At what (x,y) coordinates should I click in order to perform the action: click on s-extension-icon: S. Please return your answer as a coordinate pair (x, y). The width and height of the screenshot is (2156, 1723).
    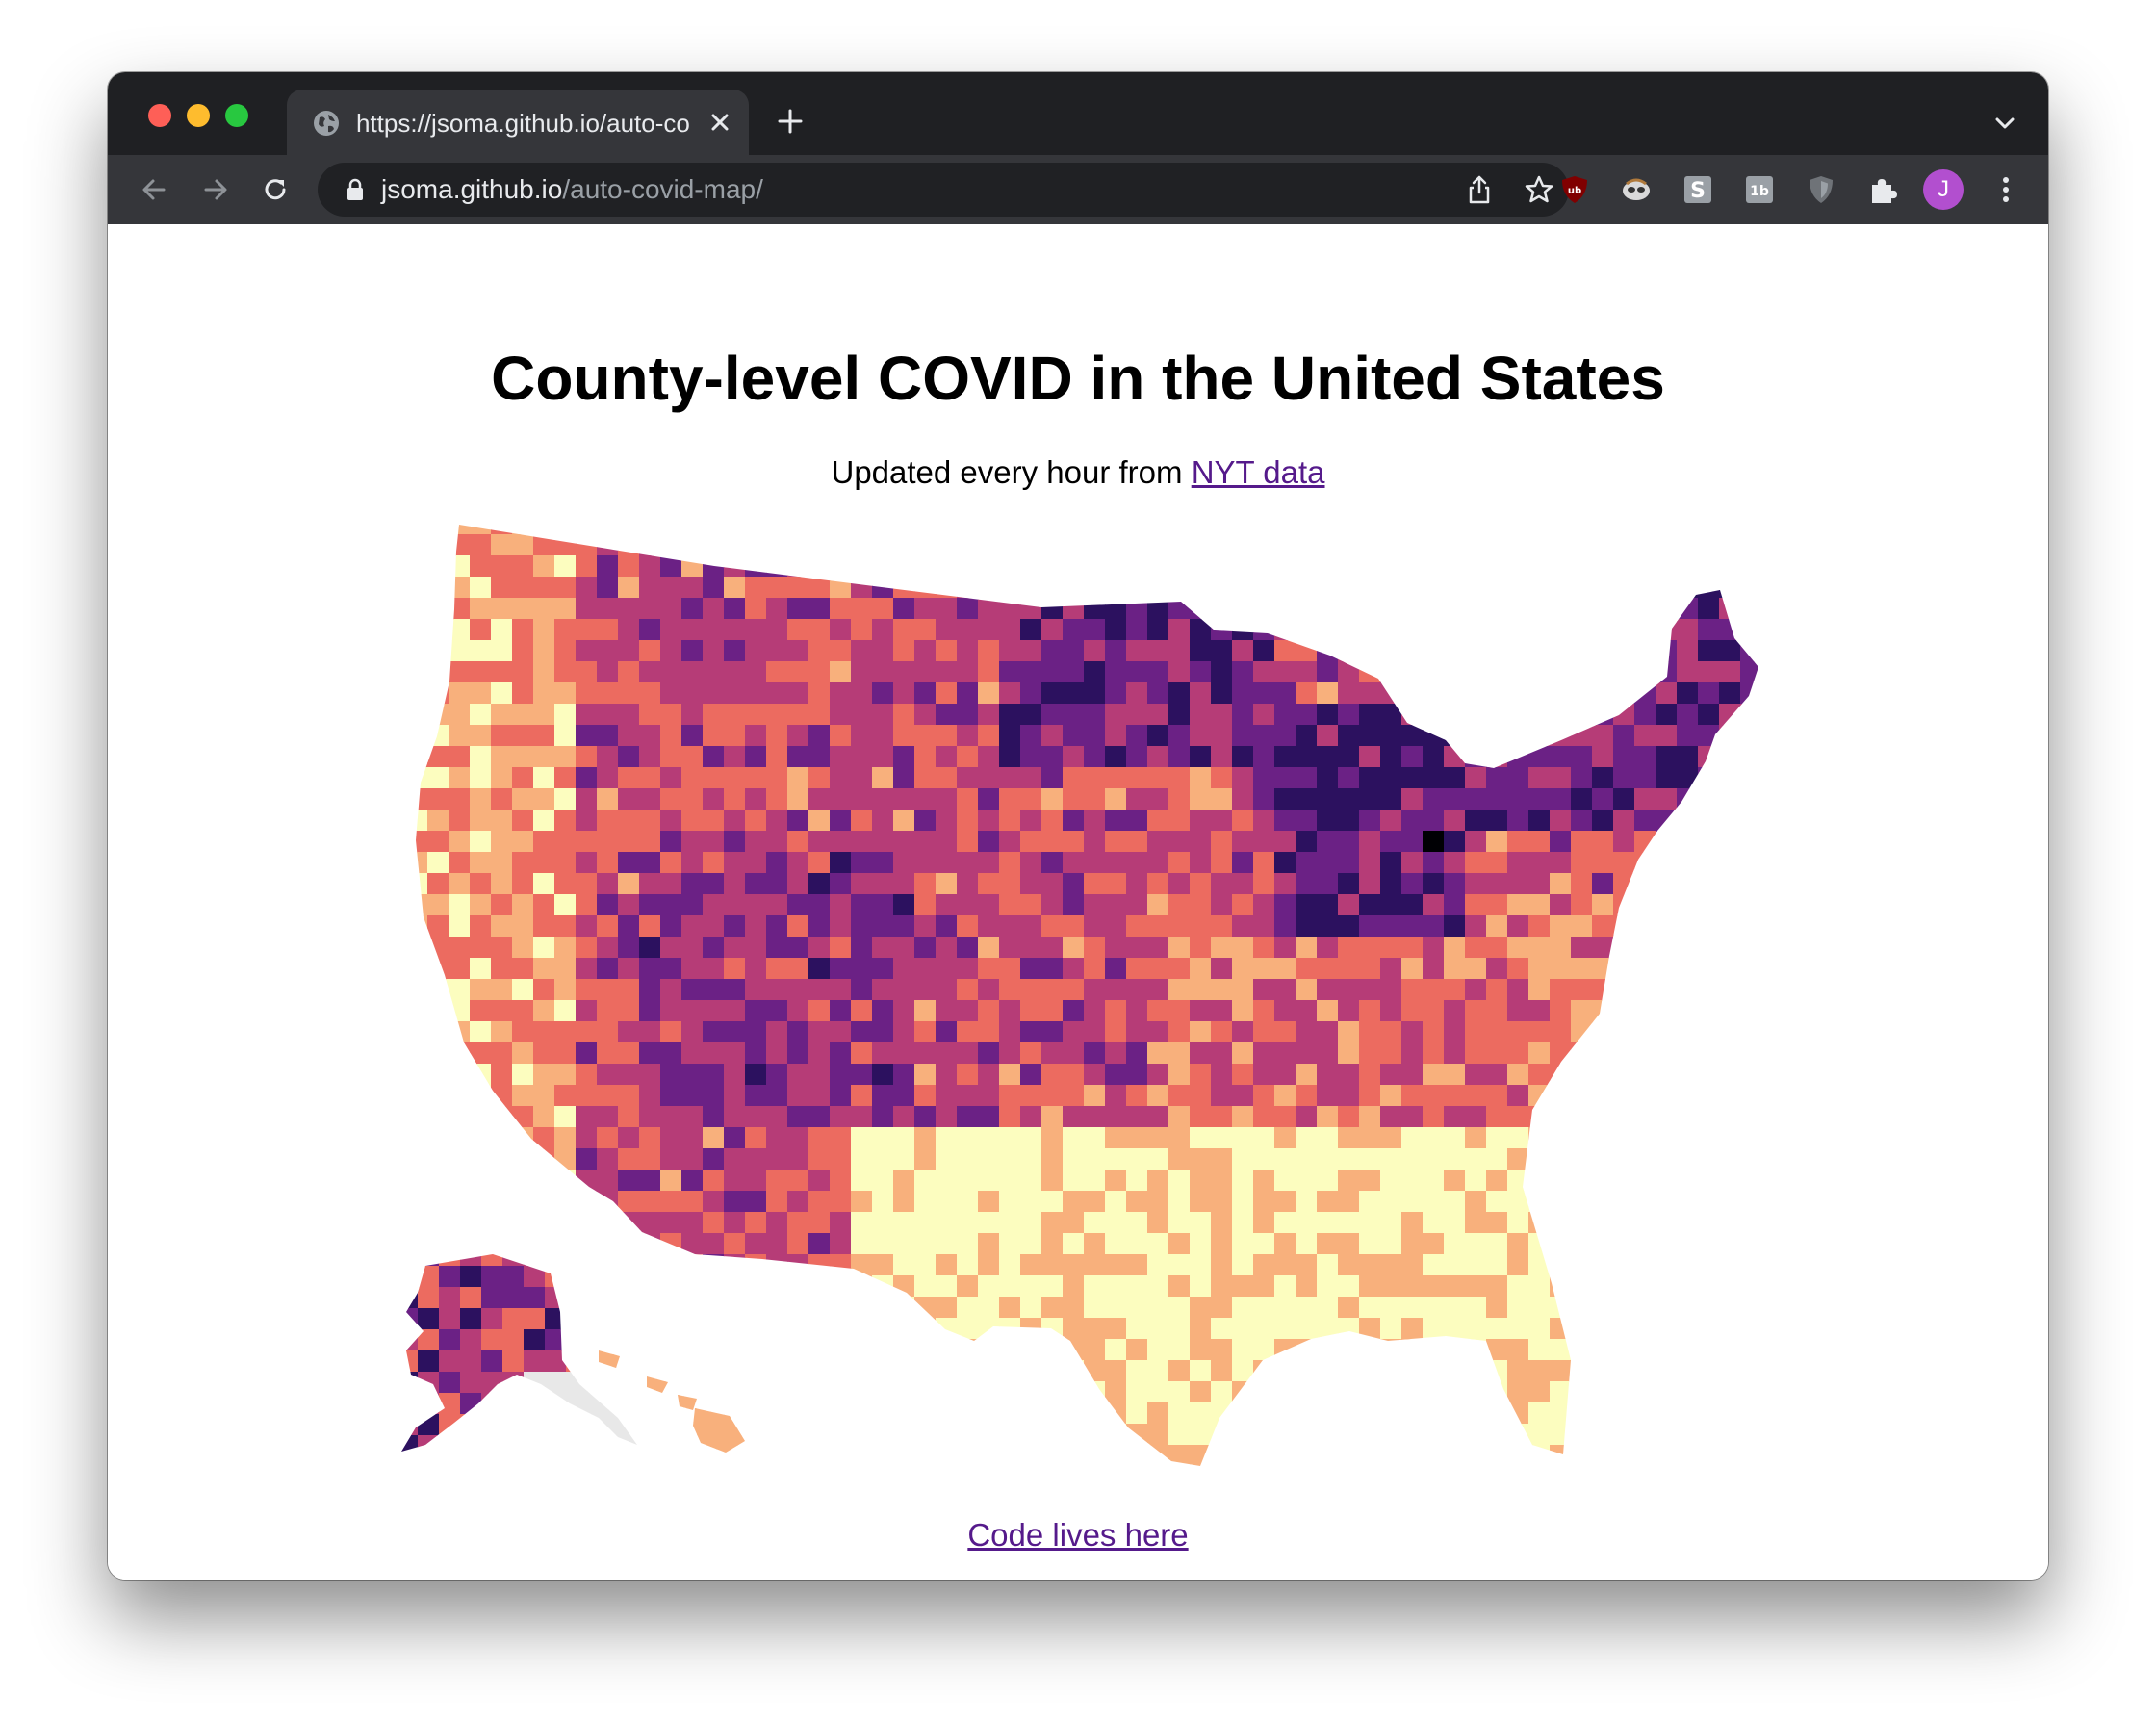
    Looking at the image, I should click on (1697, 189).